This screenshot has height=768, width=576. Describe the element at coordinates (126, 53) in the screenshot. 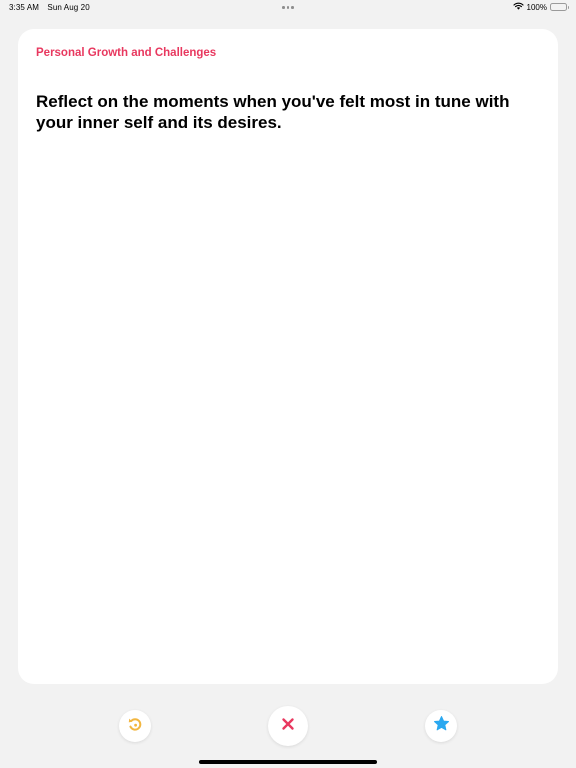

I see `card-category: Personal Growth and Challenges` at that location.